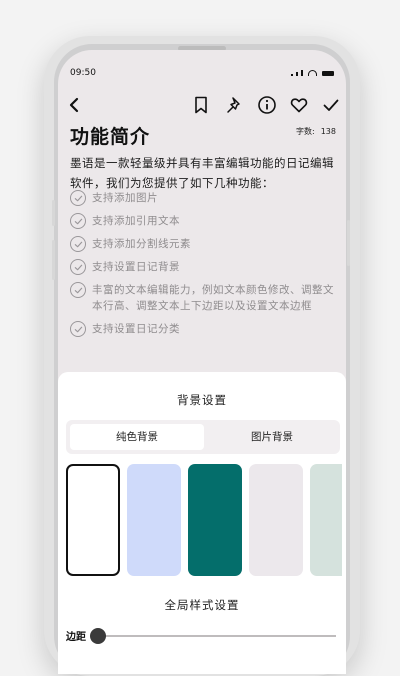 The image size is (400, 676). I want to click on pin-icon, so click(233, 105).